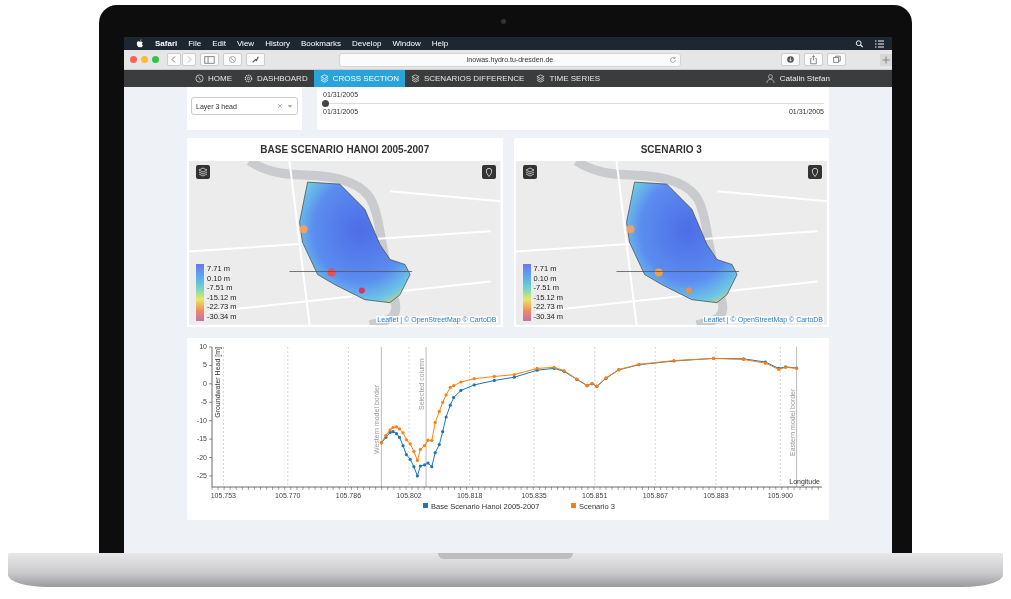 Image resolution: width=1011 pixels, height=599 pixels. Describe the element at coordinates (140, 43) in the screenshot. I see `apple-logo-icon` at that location.